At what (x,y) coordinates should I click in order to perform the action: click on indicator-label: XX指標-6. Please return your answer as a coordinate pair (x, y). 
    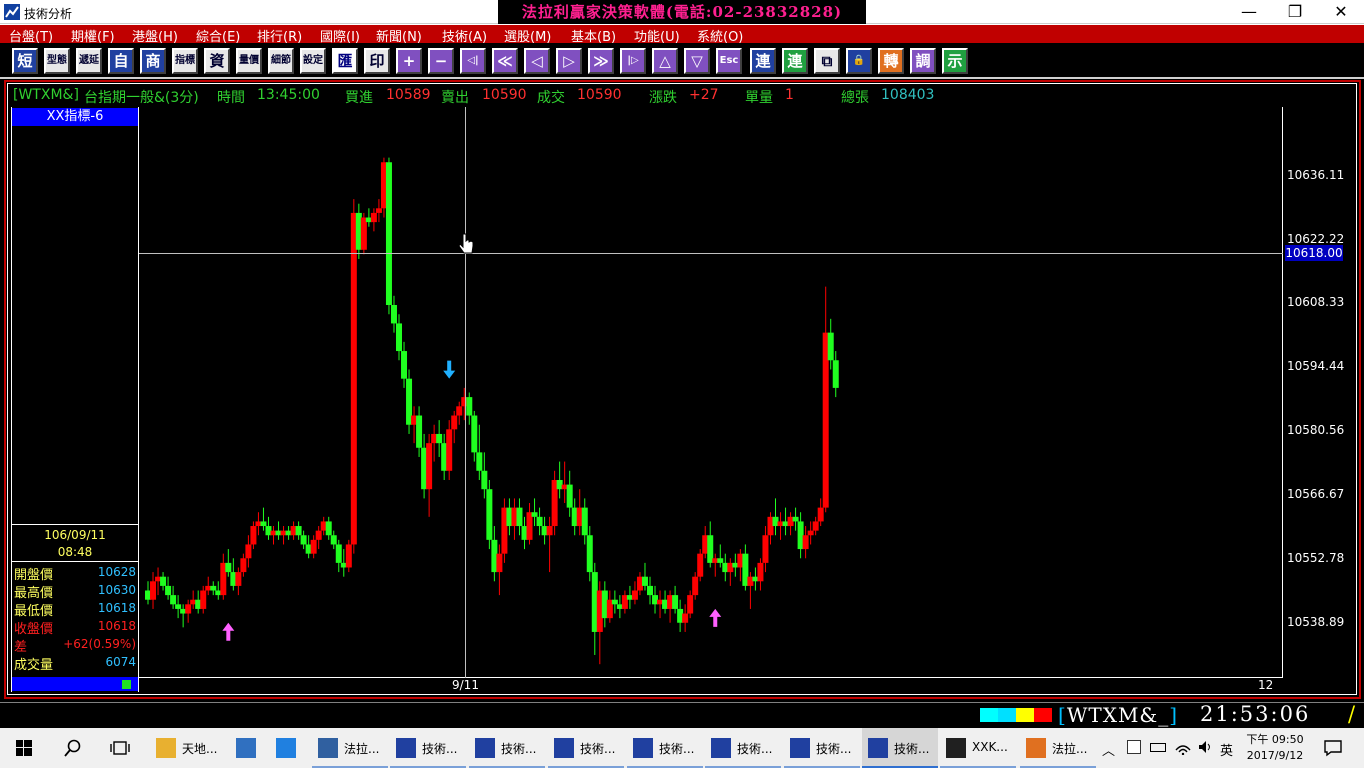
    Looking at the image, I should click on (75, 117).